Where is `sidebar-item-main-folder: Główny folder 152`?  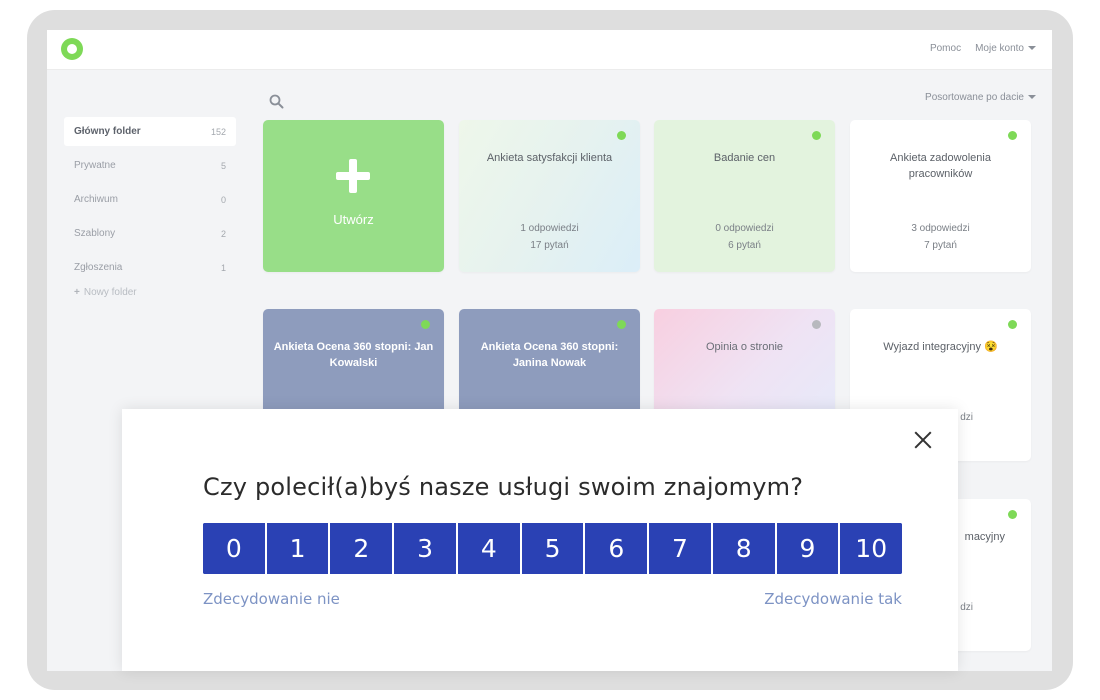
sidebar-item-main-folder: Główny folder 152 is located at coordinates (150, 131).